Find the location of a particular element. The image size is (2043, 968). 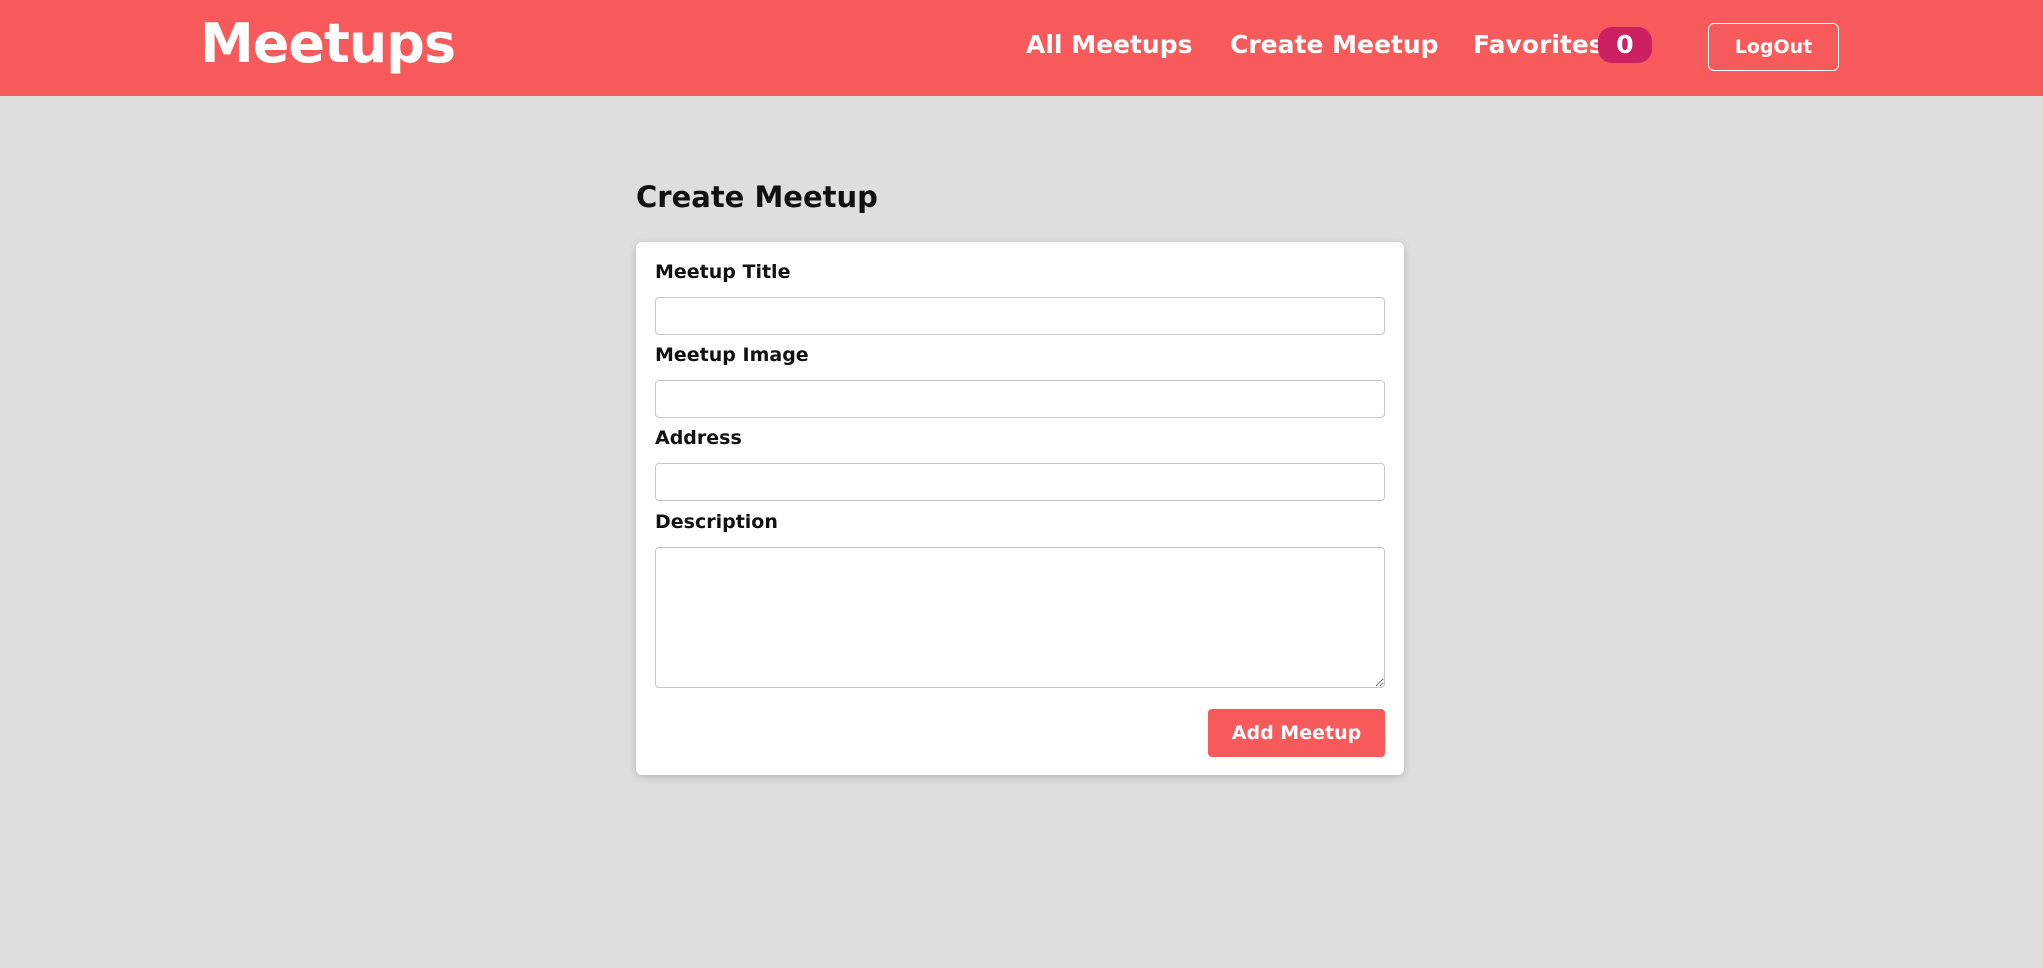

logout-button: LogOut is located at coordinates (1773, 47).